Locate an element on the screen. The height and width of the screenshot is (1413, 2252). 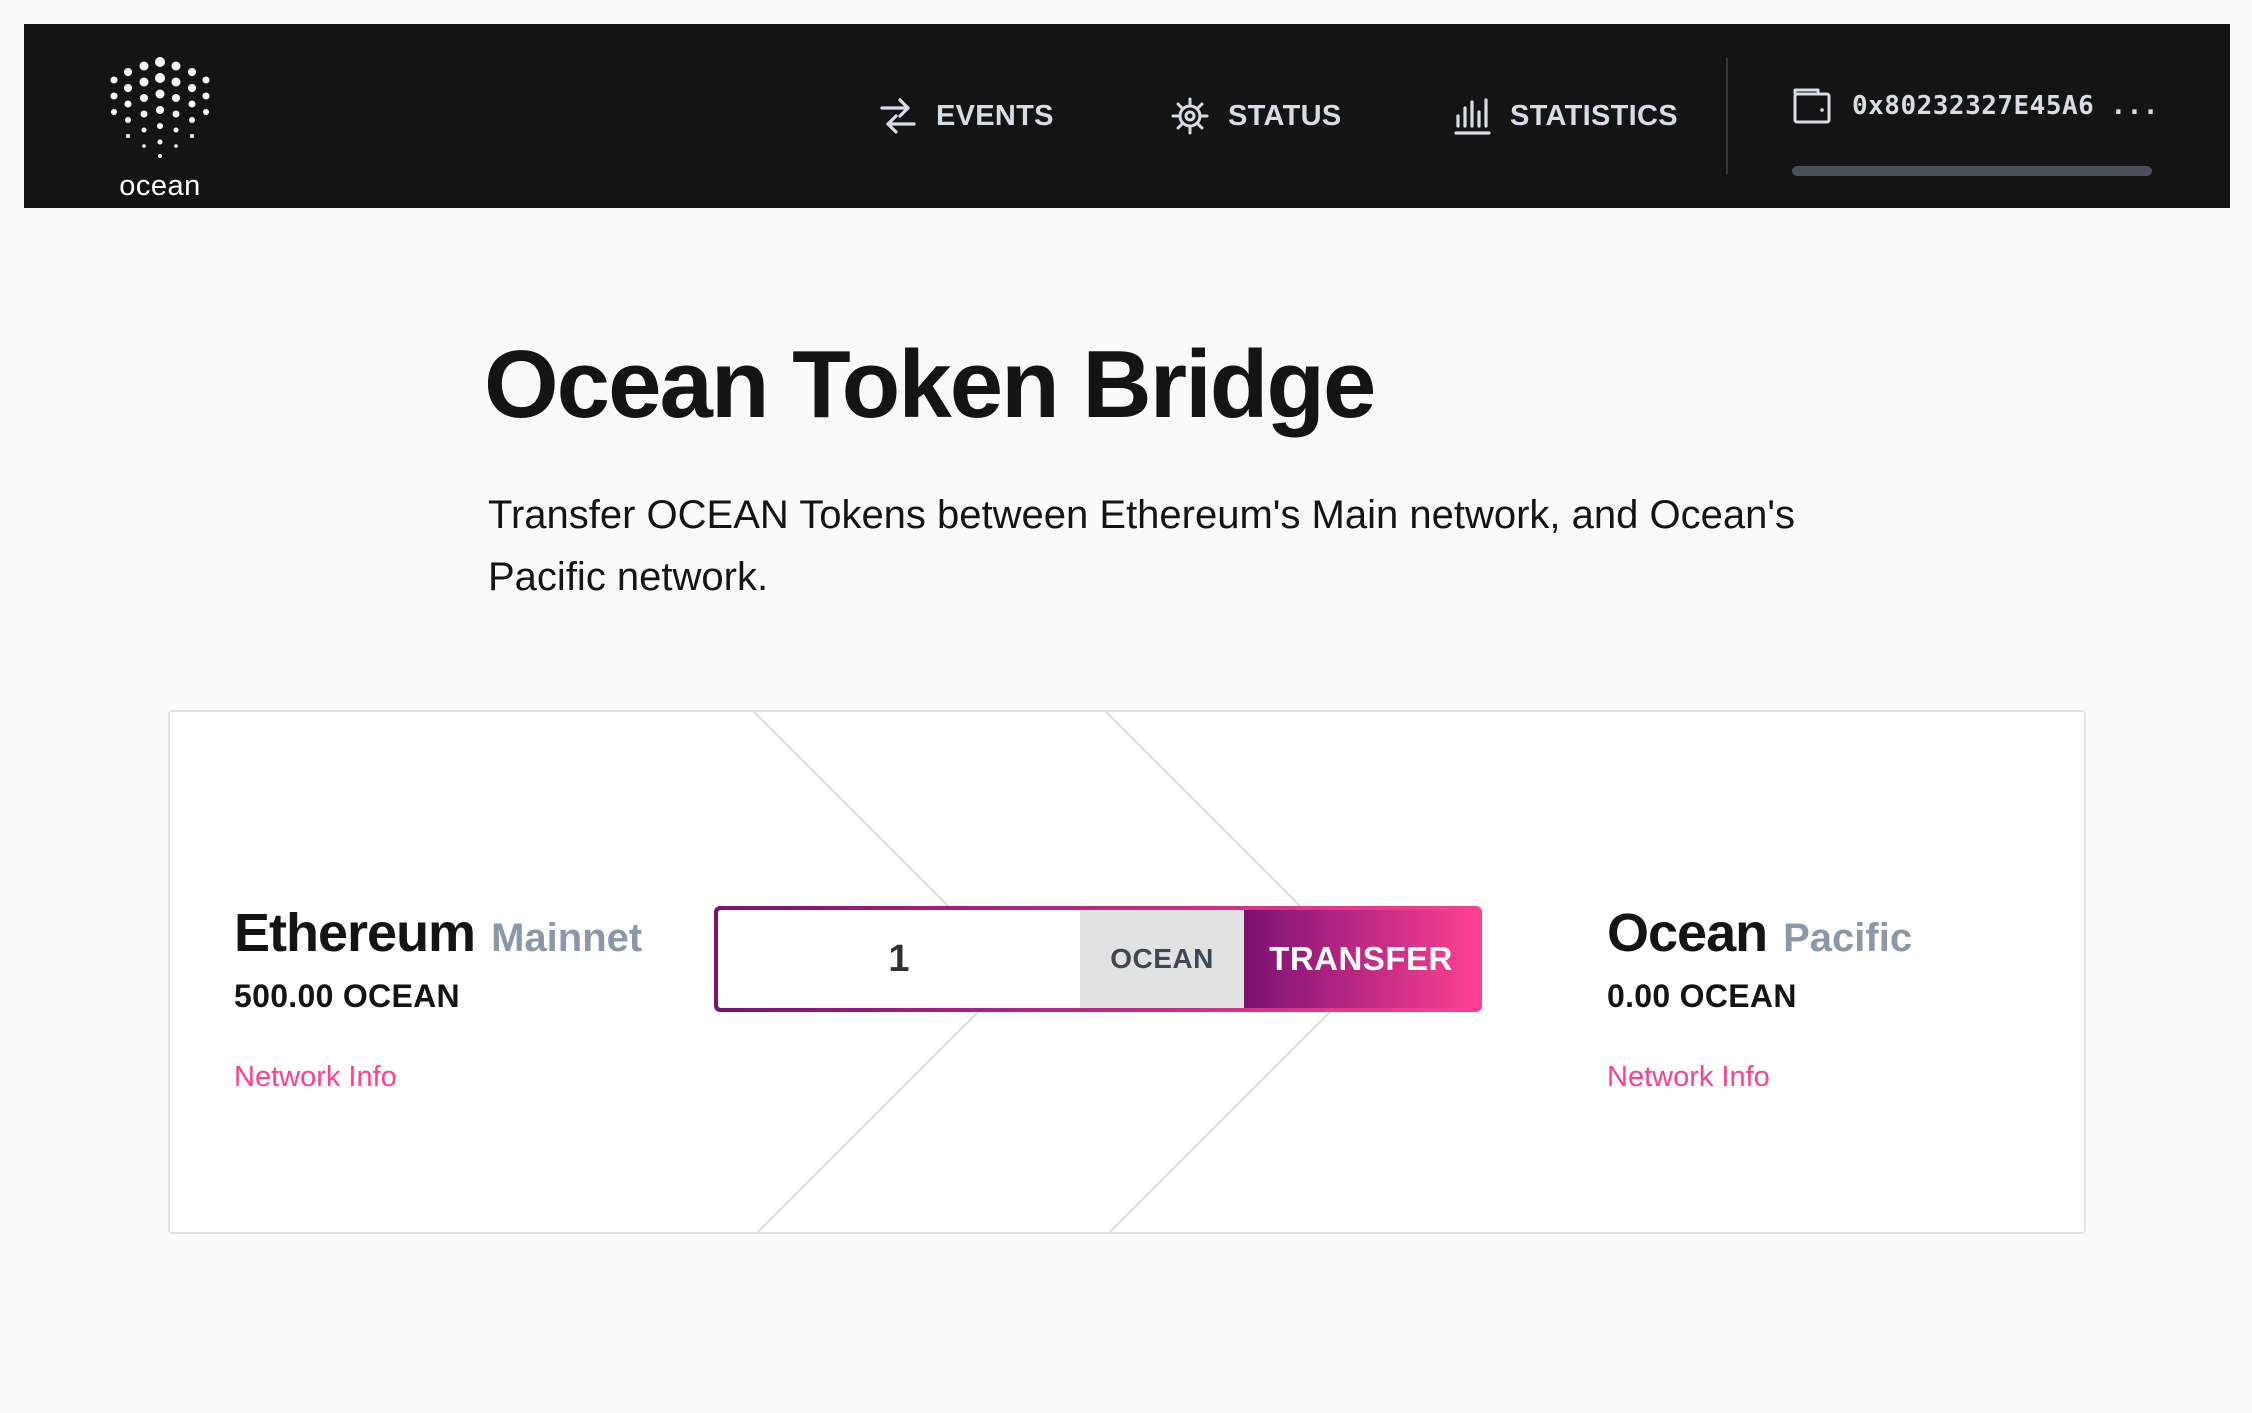
nav-statistics: STATISTICS is located at coordinates (1565, 116).